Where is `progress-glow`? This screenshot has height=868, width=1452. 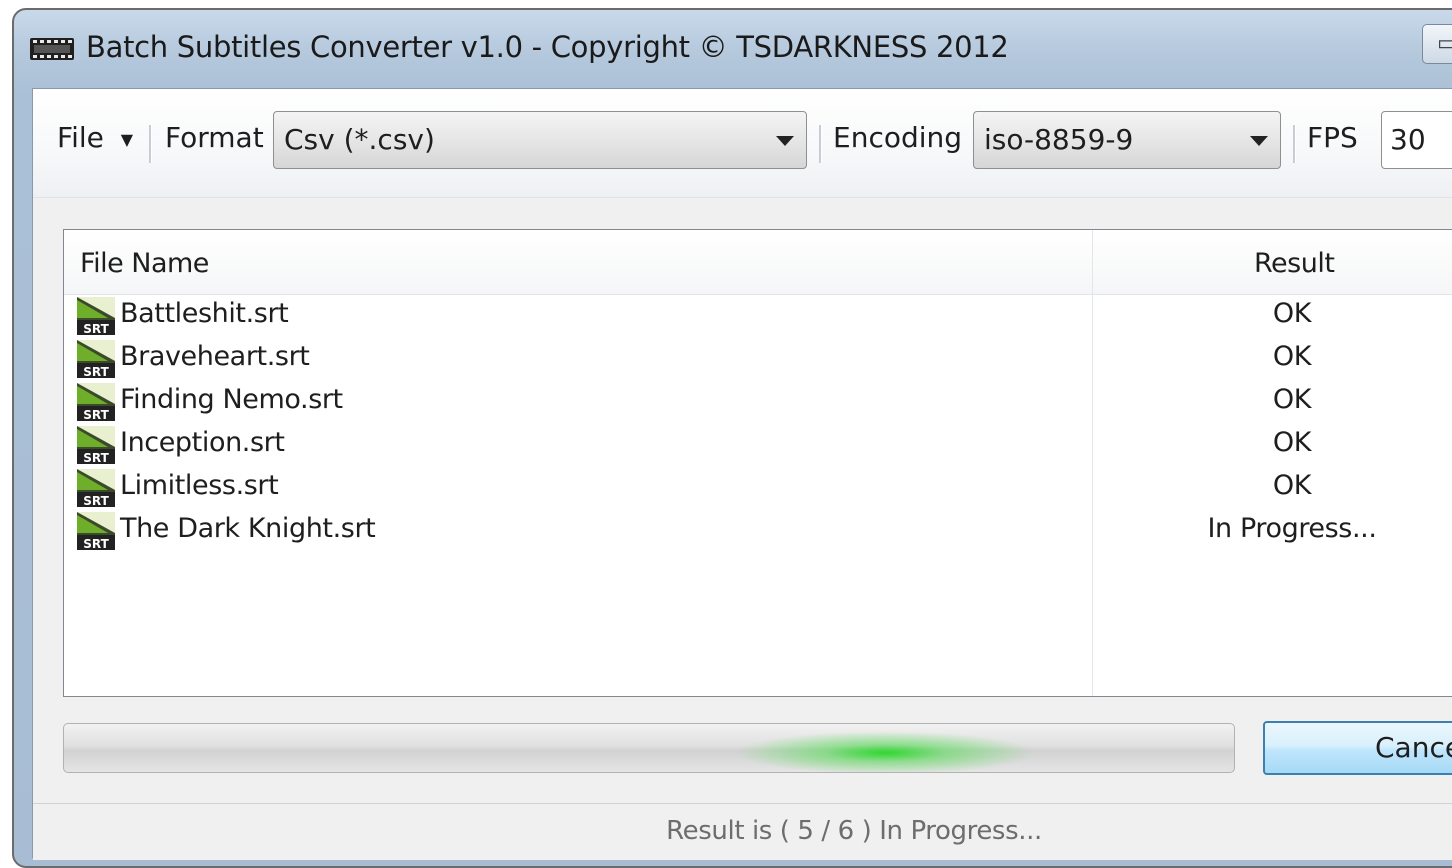
progress-glow is located at coordinates (885, 748).